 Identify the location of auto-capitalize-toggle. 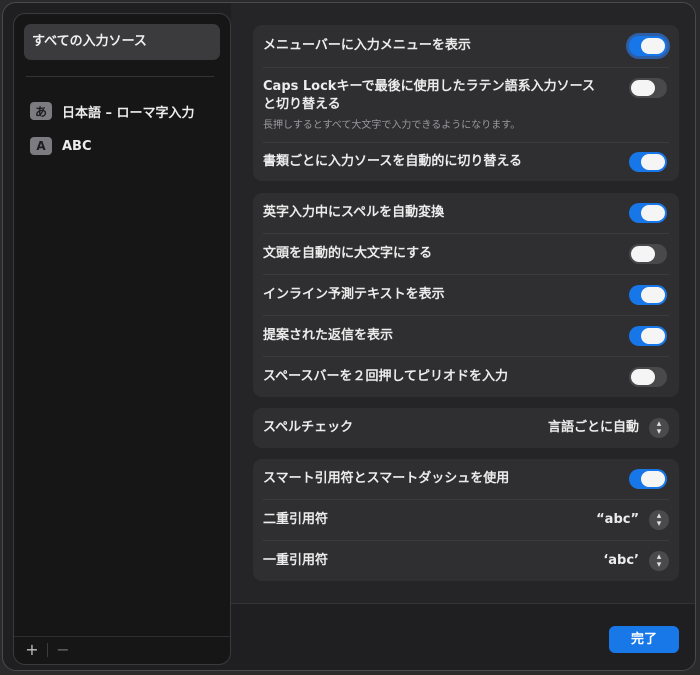
(648, 254).